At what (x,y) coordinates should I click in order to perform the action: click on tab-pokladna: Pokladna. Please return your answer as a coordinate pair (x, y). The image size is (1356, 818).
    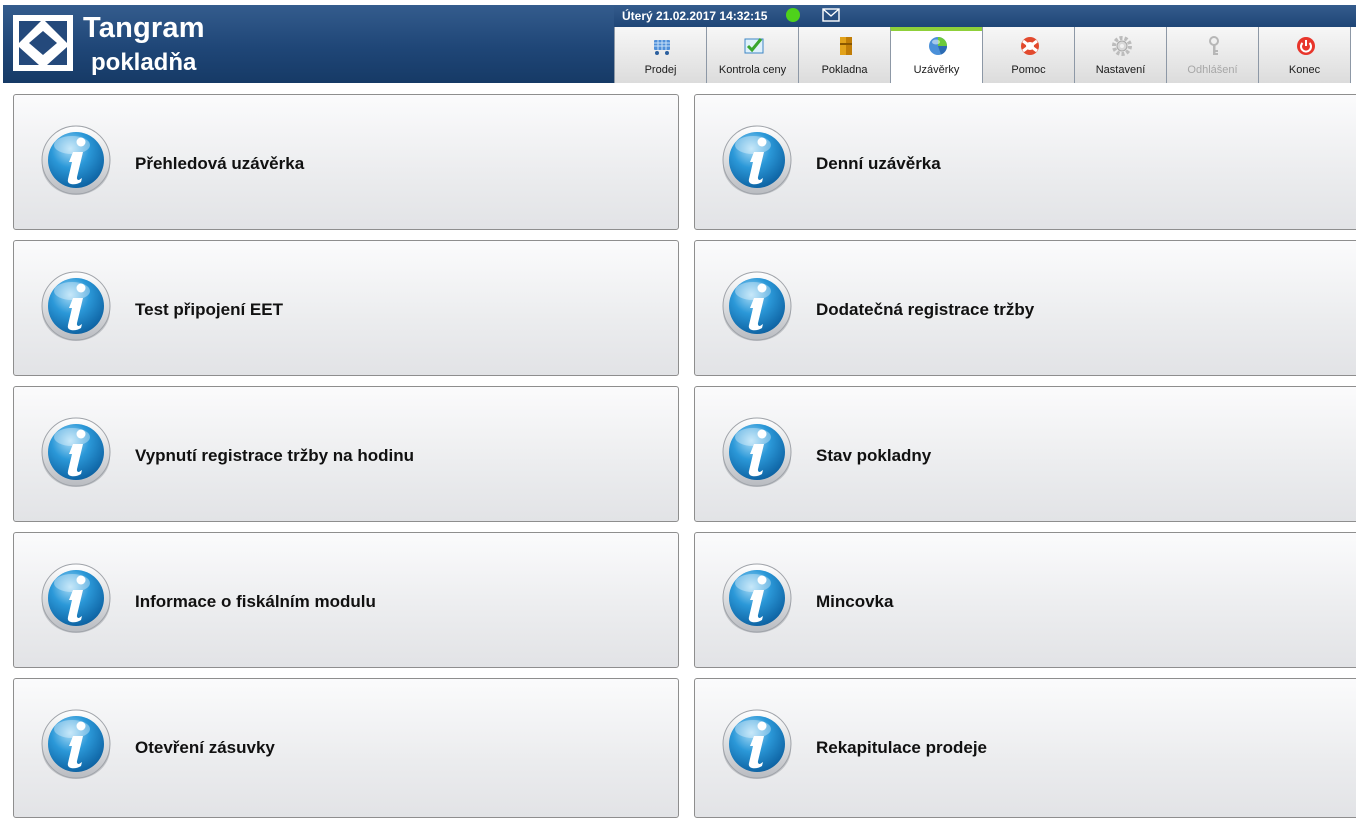
    Looking at the image, I should click on (844, 55).